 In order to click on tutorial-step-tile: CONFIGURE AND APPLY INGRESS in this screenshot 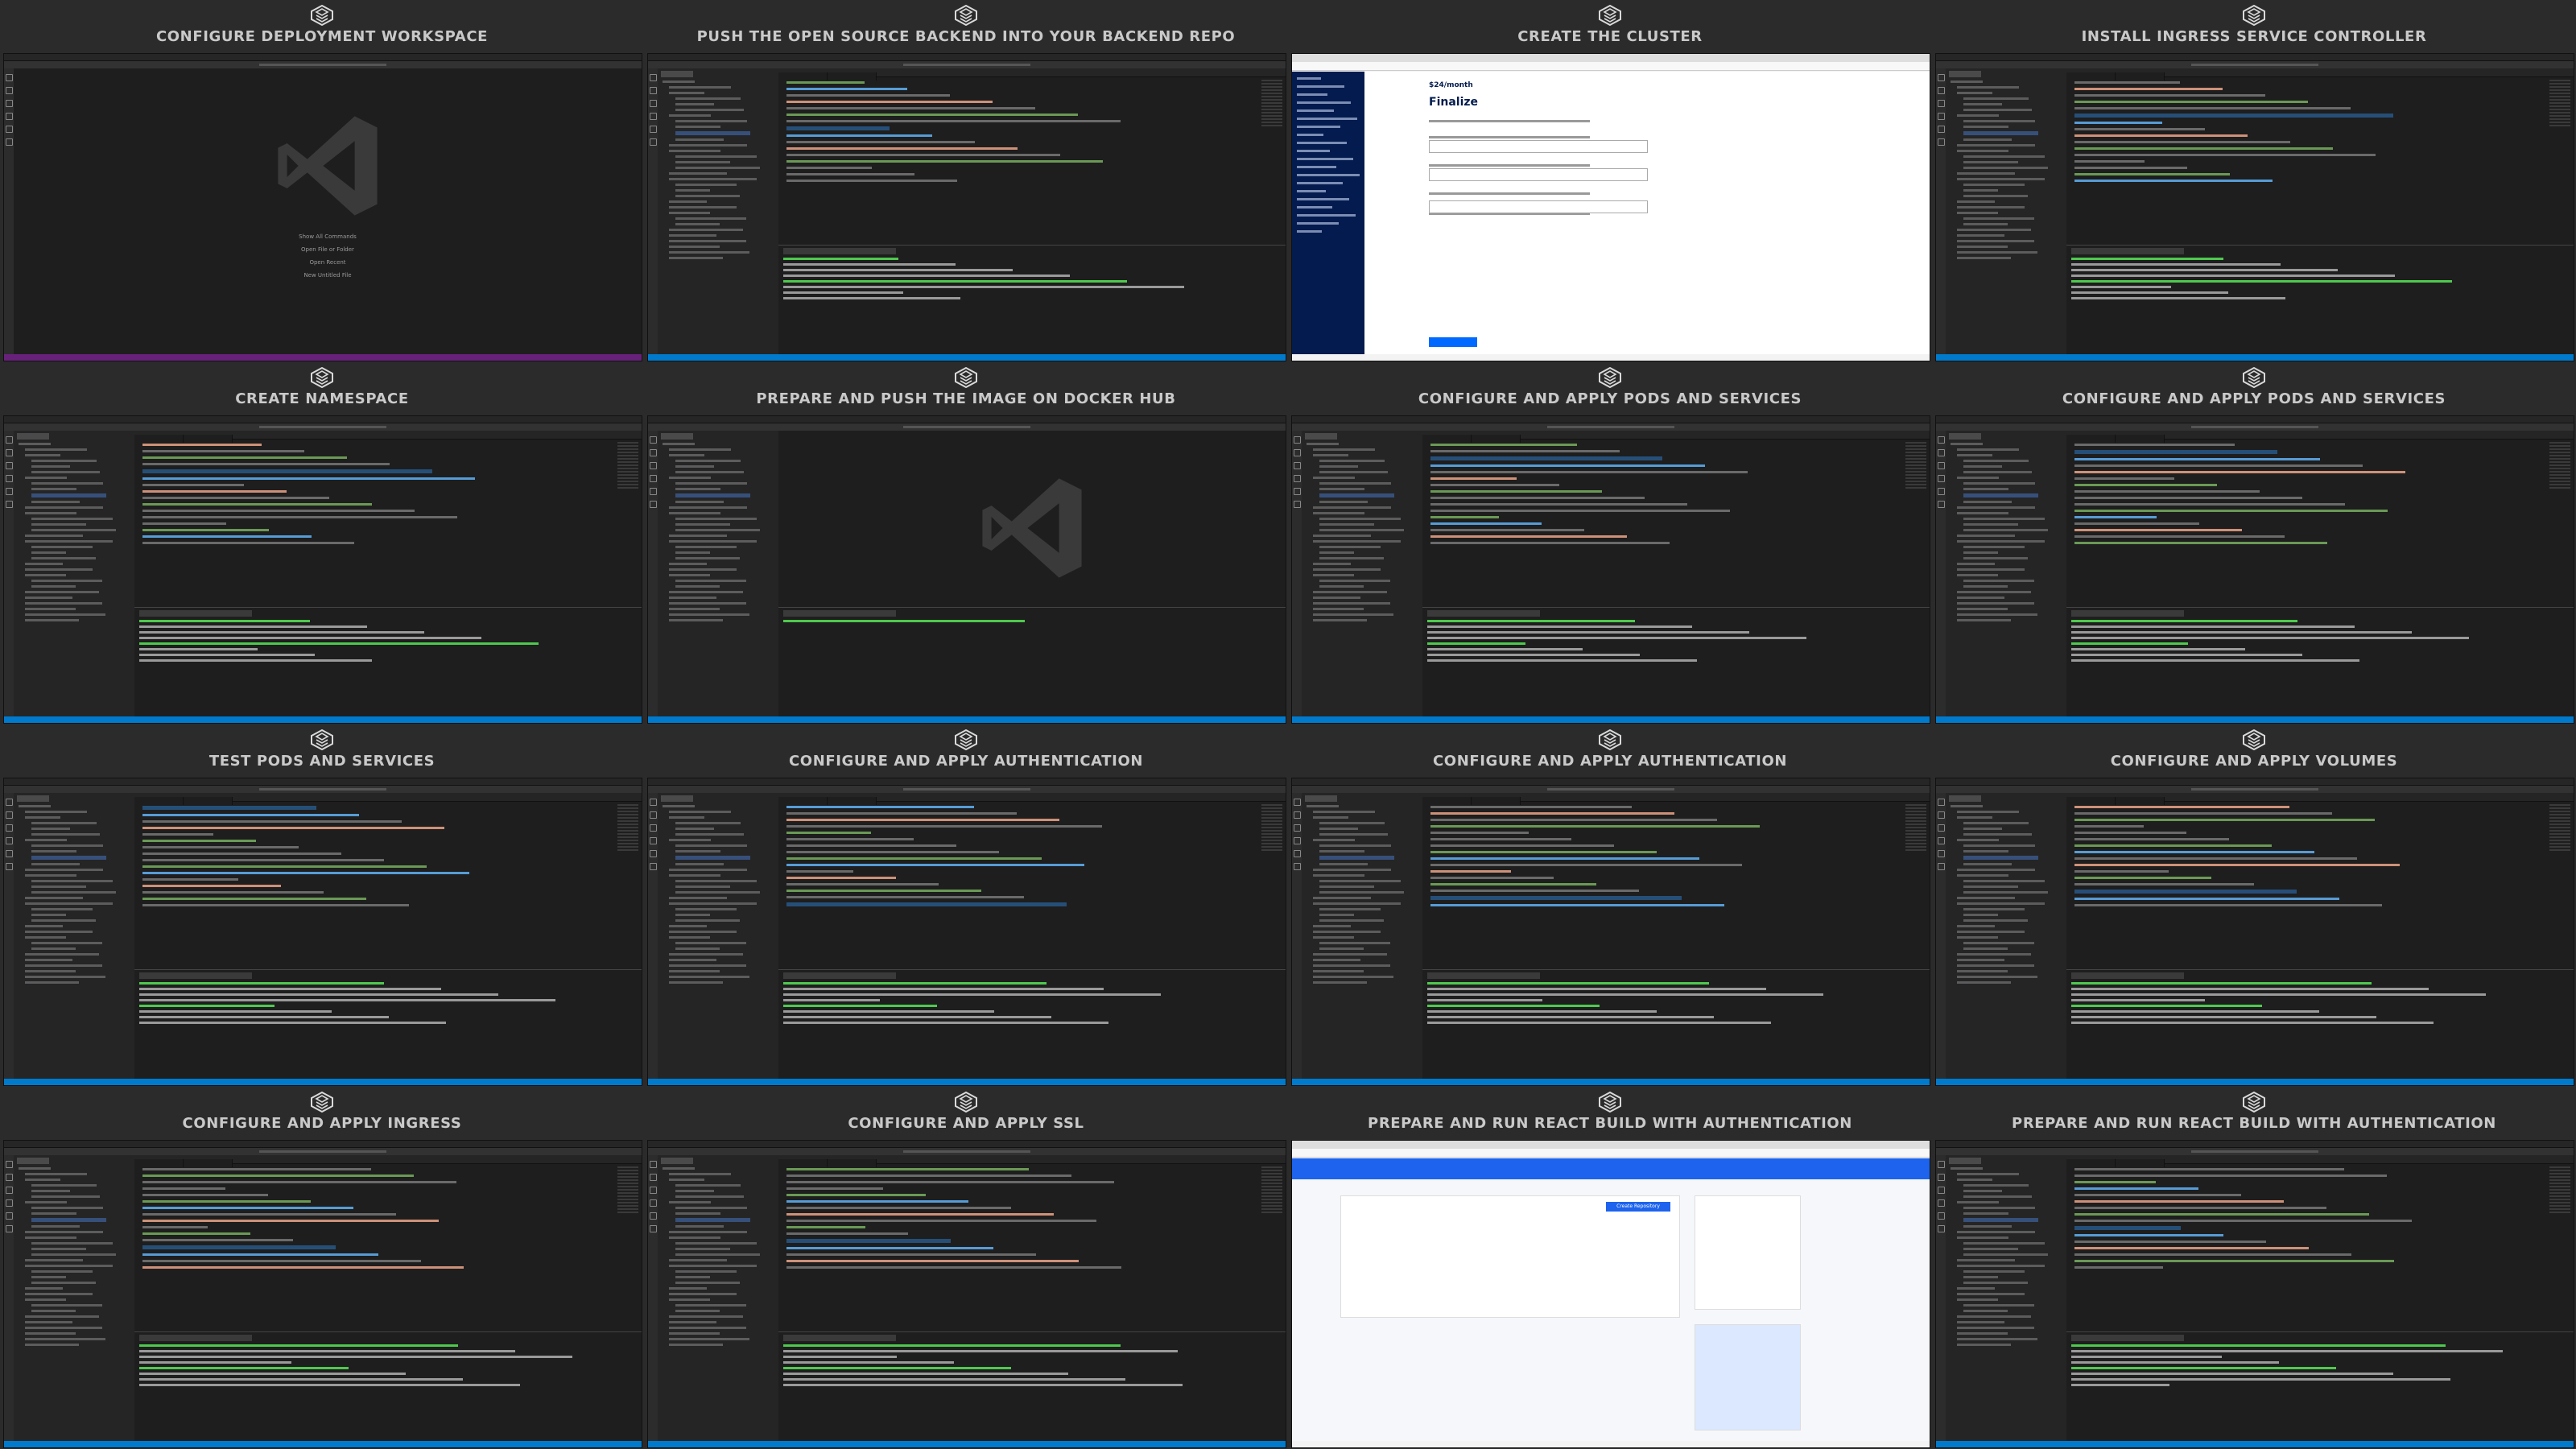, I will do `click(322, 1268)`.